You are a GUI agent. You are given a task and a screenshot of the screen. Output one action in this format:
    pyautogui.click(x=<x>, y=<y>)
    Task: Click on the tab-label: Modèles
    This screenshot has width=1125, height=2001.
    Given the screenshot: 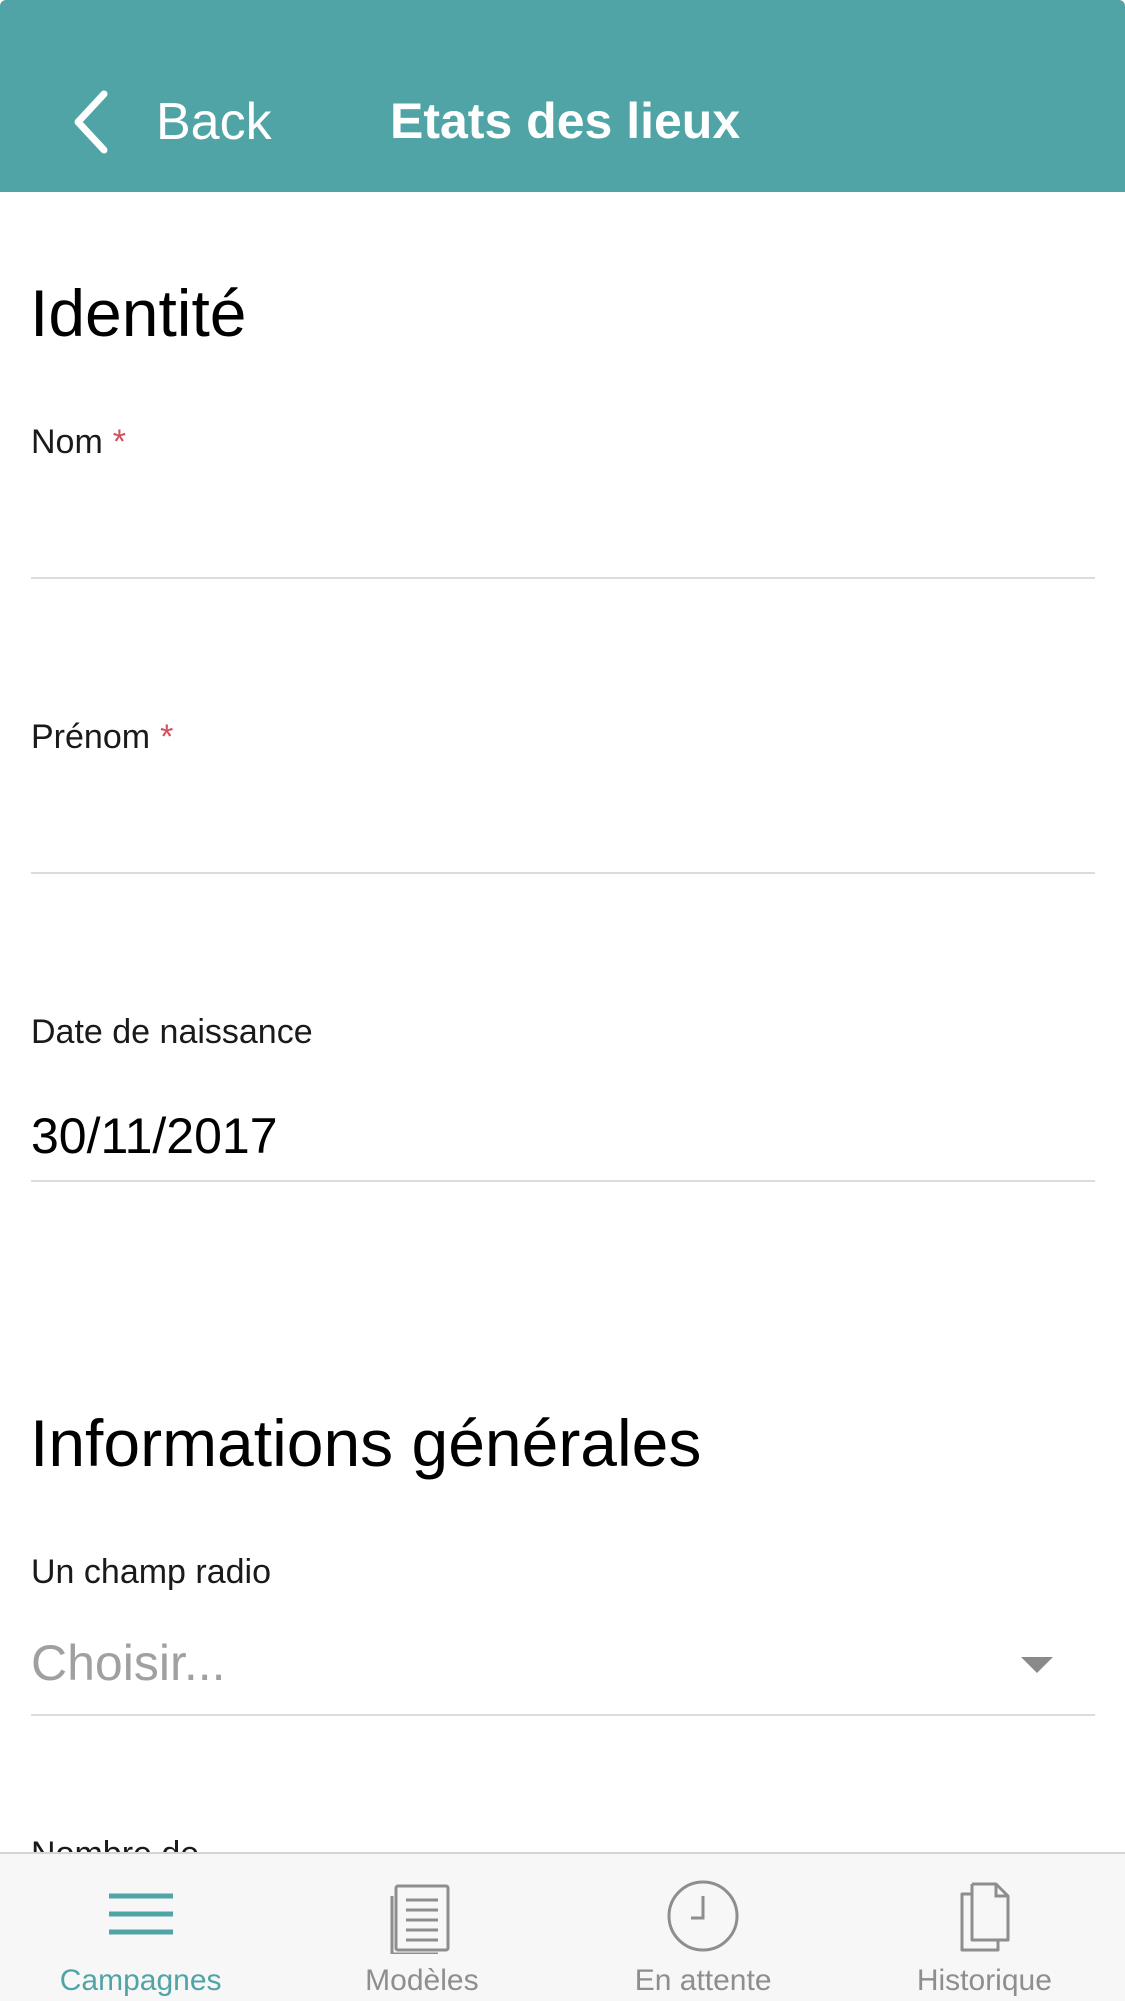 What is the action you would take?
    pyautogui.click(x=422, y=1980)
    